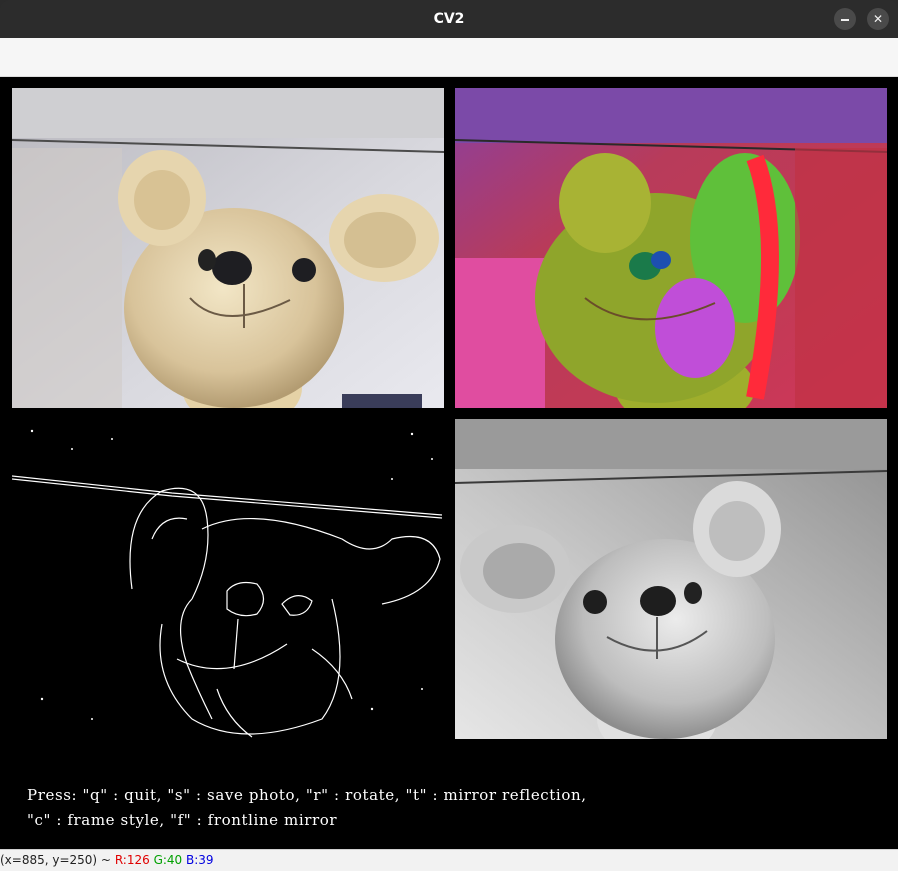  I want to click on close-button: ✕, so click(878, 19).